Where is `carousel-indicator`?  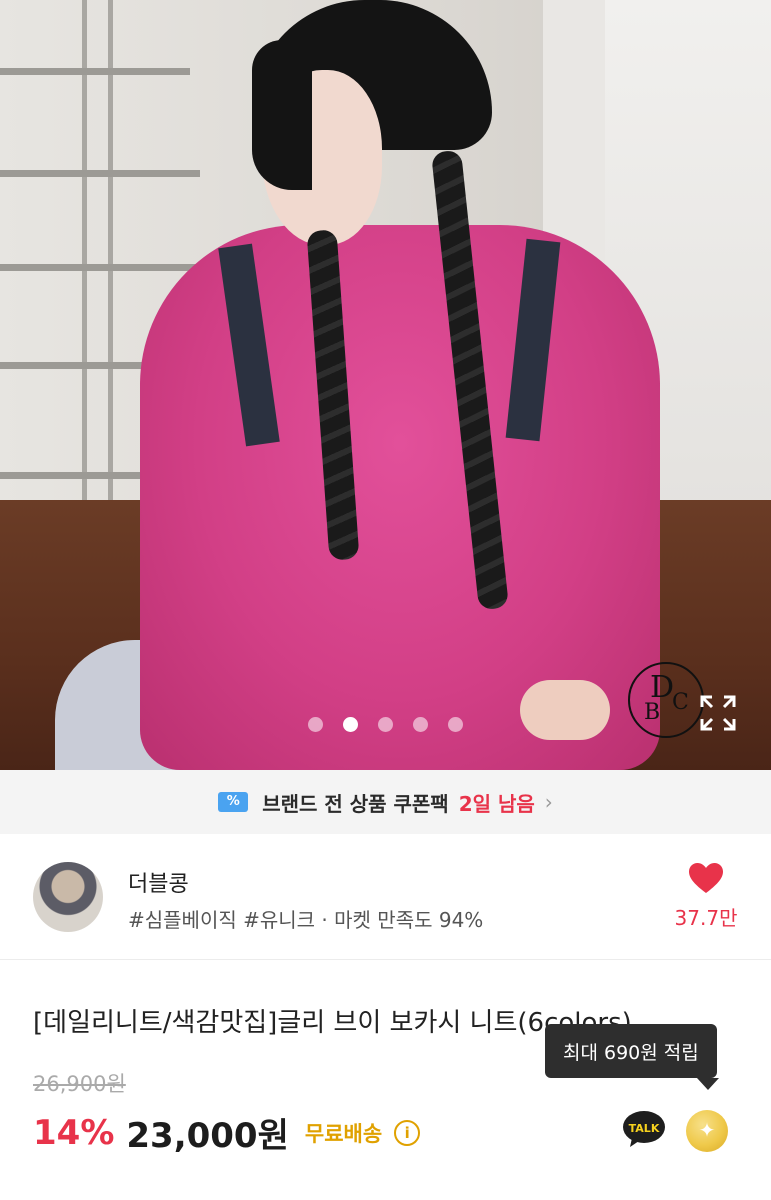 carousel-indicator is located at coordinates (385, 724).